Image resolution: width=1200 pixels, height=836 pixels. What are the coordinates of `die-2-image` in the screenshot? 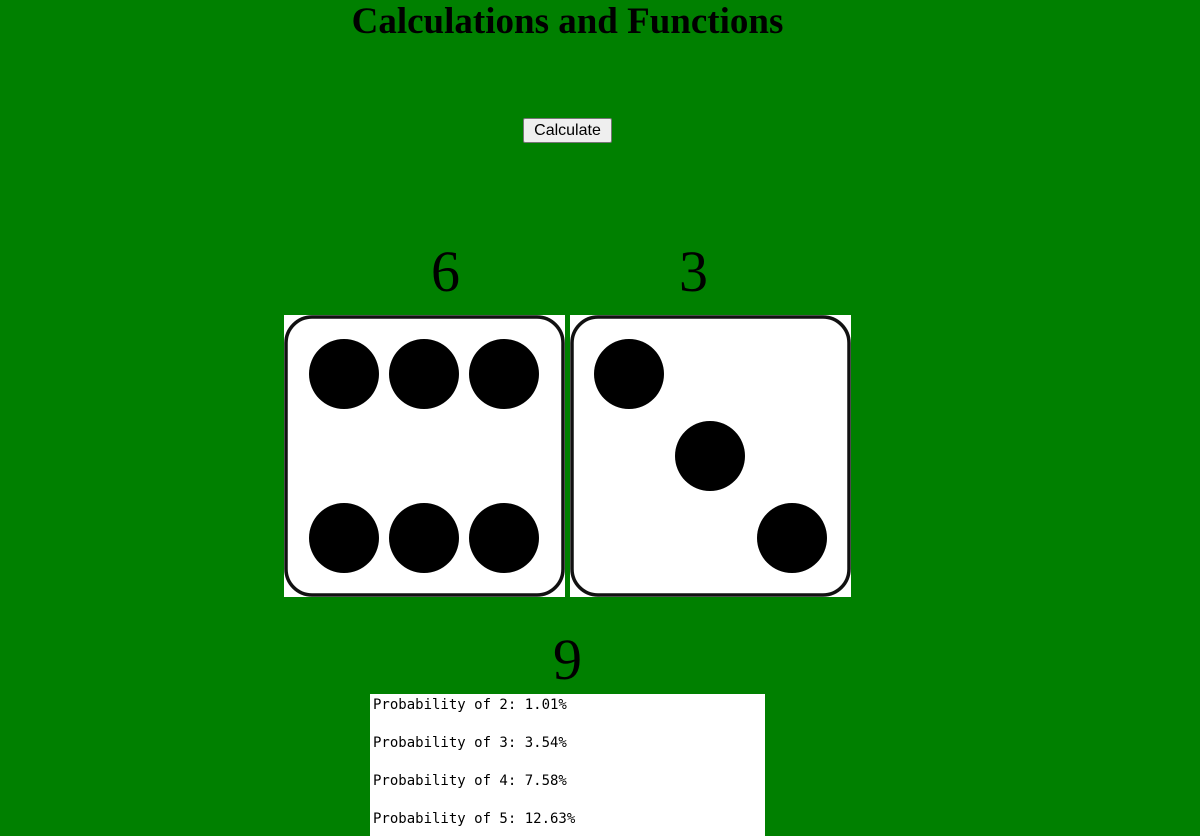 It's located at (710, 456).